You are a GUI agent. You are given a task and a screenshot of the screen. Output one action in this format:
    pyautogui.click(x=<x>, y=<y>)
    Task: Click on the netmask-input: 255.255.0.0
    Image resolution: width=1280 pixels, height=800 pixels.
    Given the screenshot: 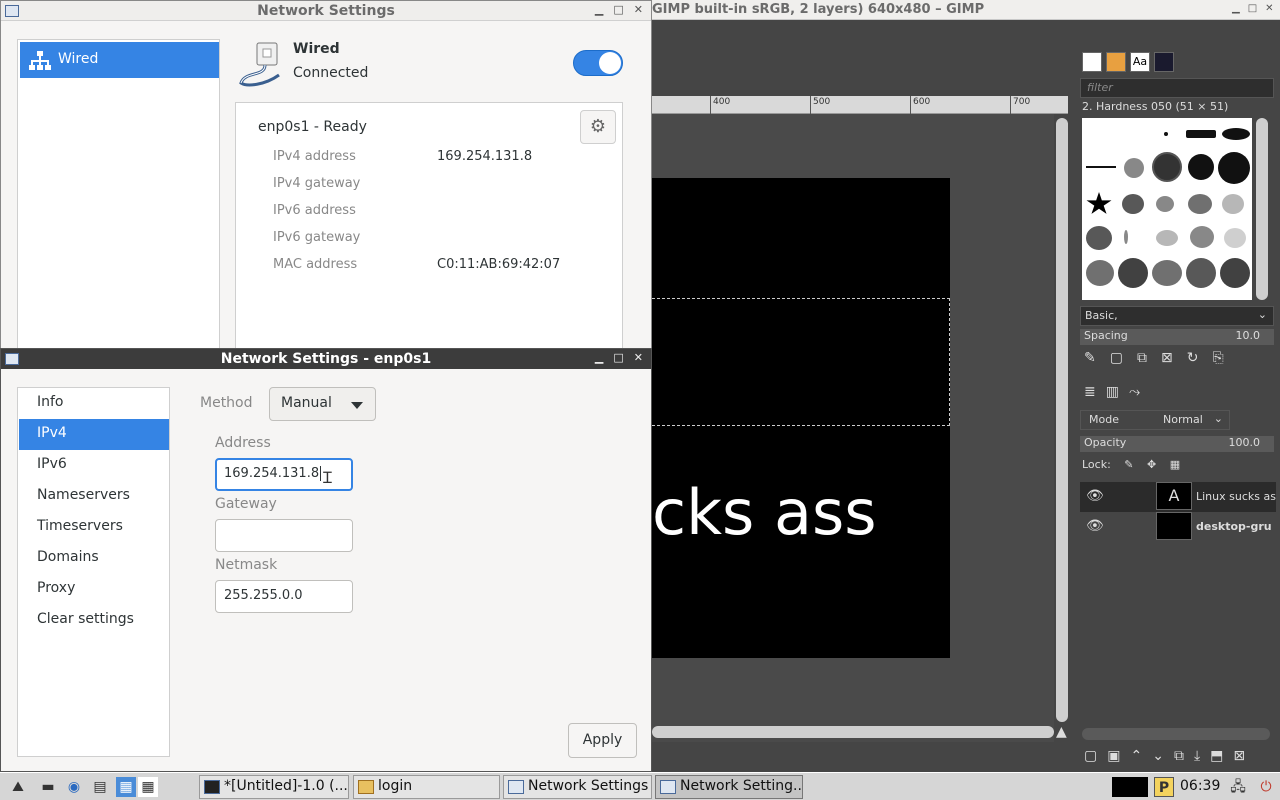 What is the action you would take?
    pyautogui.click(x=284, y=596)
    